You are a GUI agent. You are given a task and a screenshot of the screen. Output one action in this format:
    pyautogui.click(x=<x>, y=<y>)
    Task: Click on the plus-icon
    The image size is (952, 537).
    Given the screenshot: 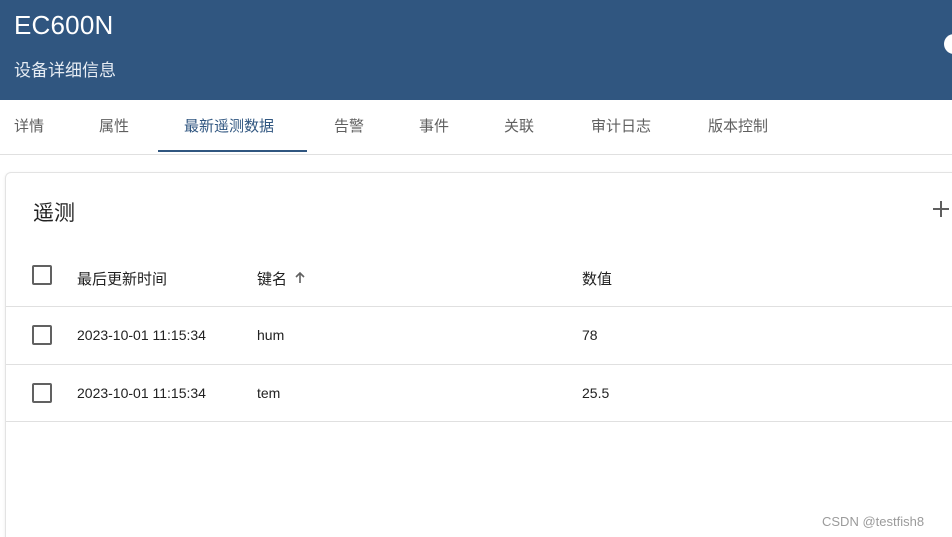 What is the action you would take?
    pyautogui.click(x=941, y=209)
    